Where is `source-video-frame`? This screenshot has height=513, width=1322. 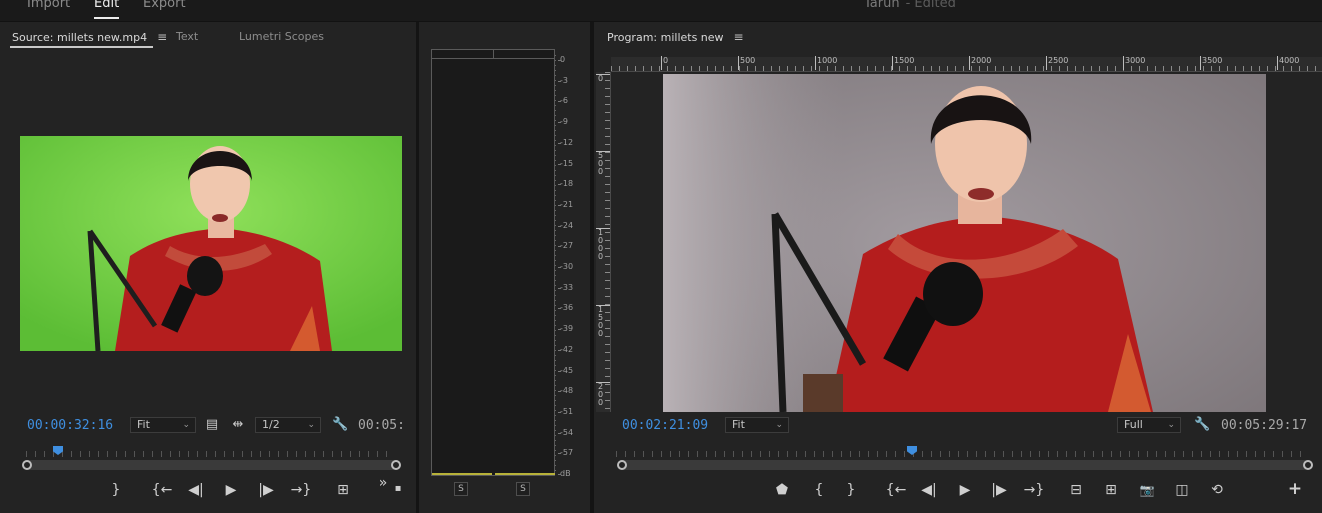
source-video-frame is located at coordinates (211, 243).